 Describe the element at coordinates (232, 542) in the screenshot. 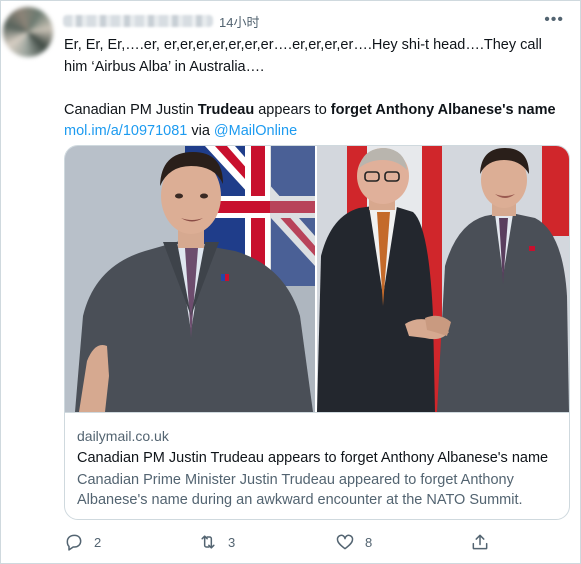

I see `retweet-count: 3` at that location.